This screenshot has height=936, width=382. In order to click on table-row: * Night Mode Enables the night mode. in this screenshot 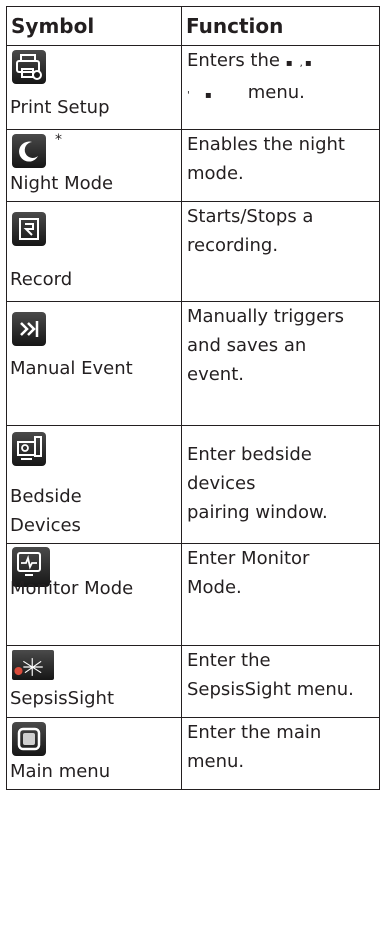, I will do `click(193, 165)`.